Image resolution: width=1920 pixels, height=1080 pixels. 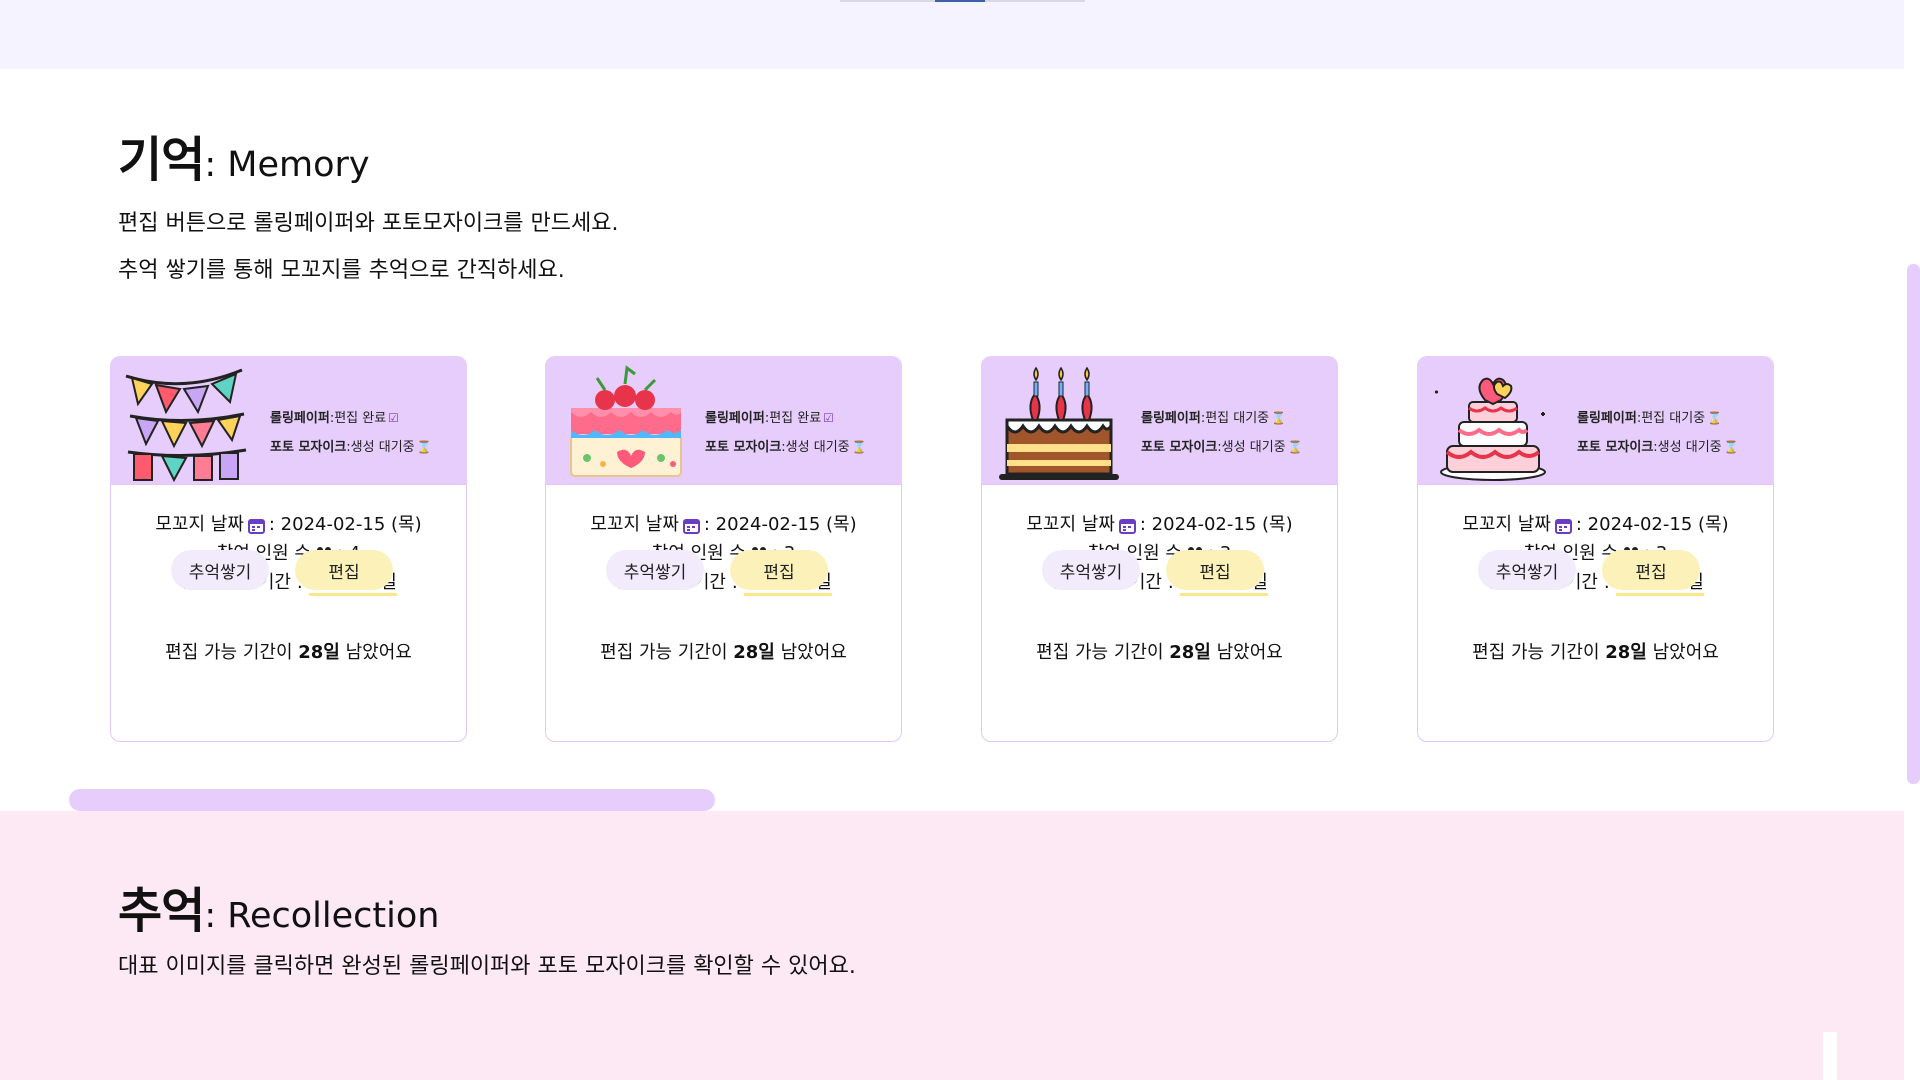 What do you see at coordinates (341, 270) in the screenshot?
I see `memory-description-2: 추억 쌓기를 통해 모꼬지를 추억으로 간직하세요.` at bounding box center [341, 270].